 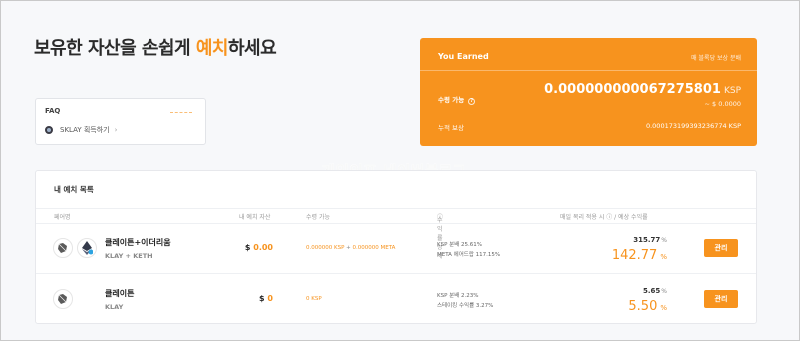 I want to click on claimable-plus: +, so click(x=348, y=248).